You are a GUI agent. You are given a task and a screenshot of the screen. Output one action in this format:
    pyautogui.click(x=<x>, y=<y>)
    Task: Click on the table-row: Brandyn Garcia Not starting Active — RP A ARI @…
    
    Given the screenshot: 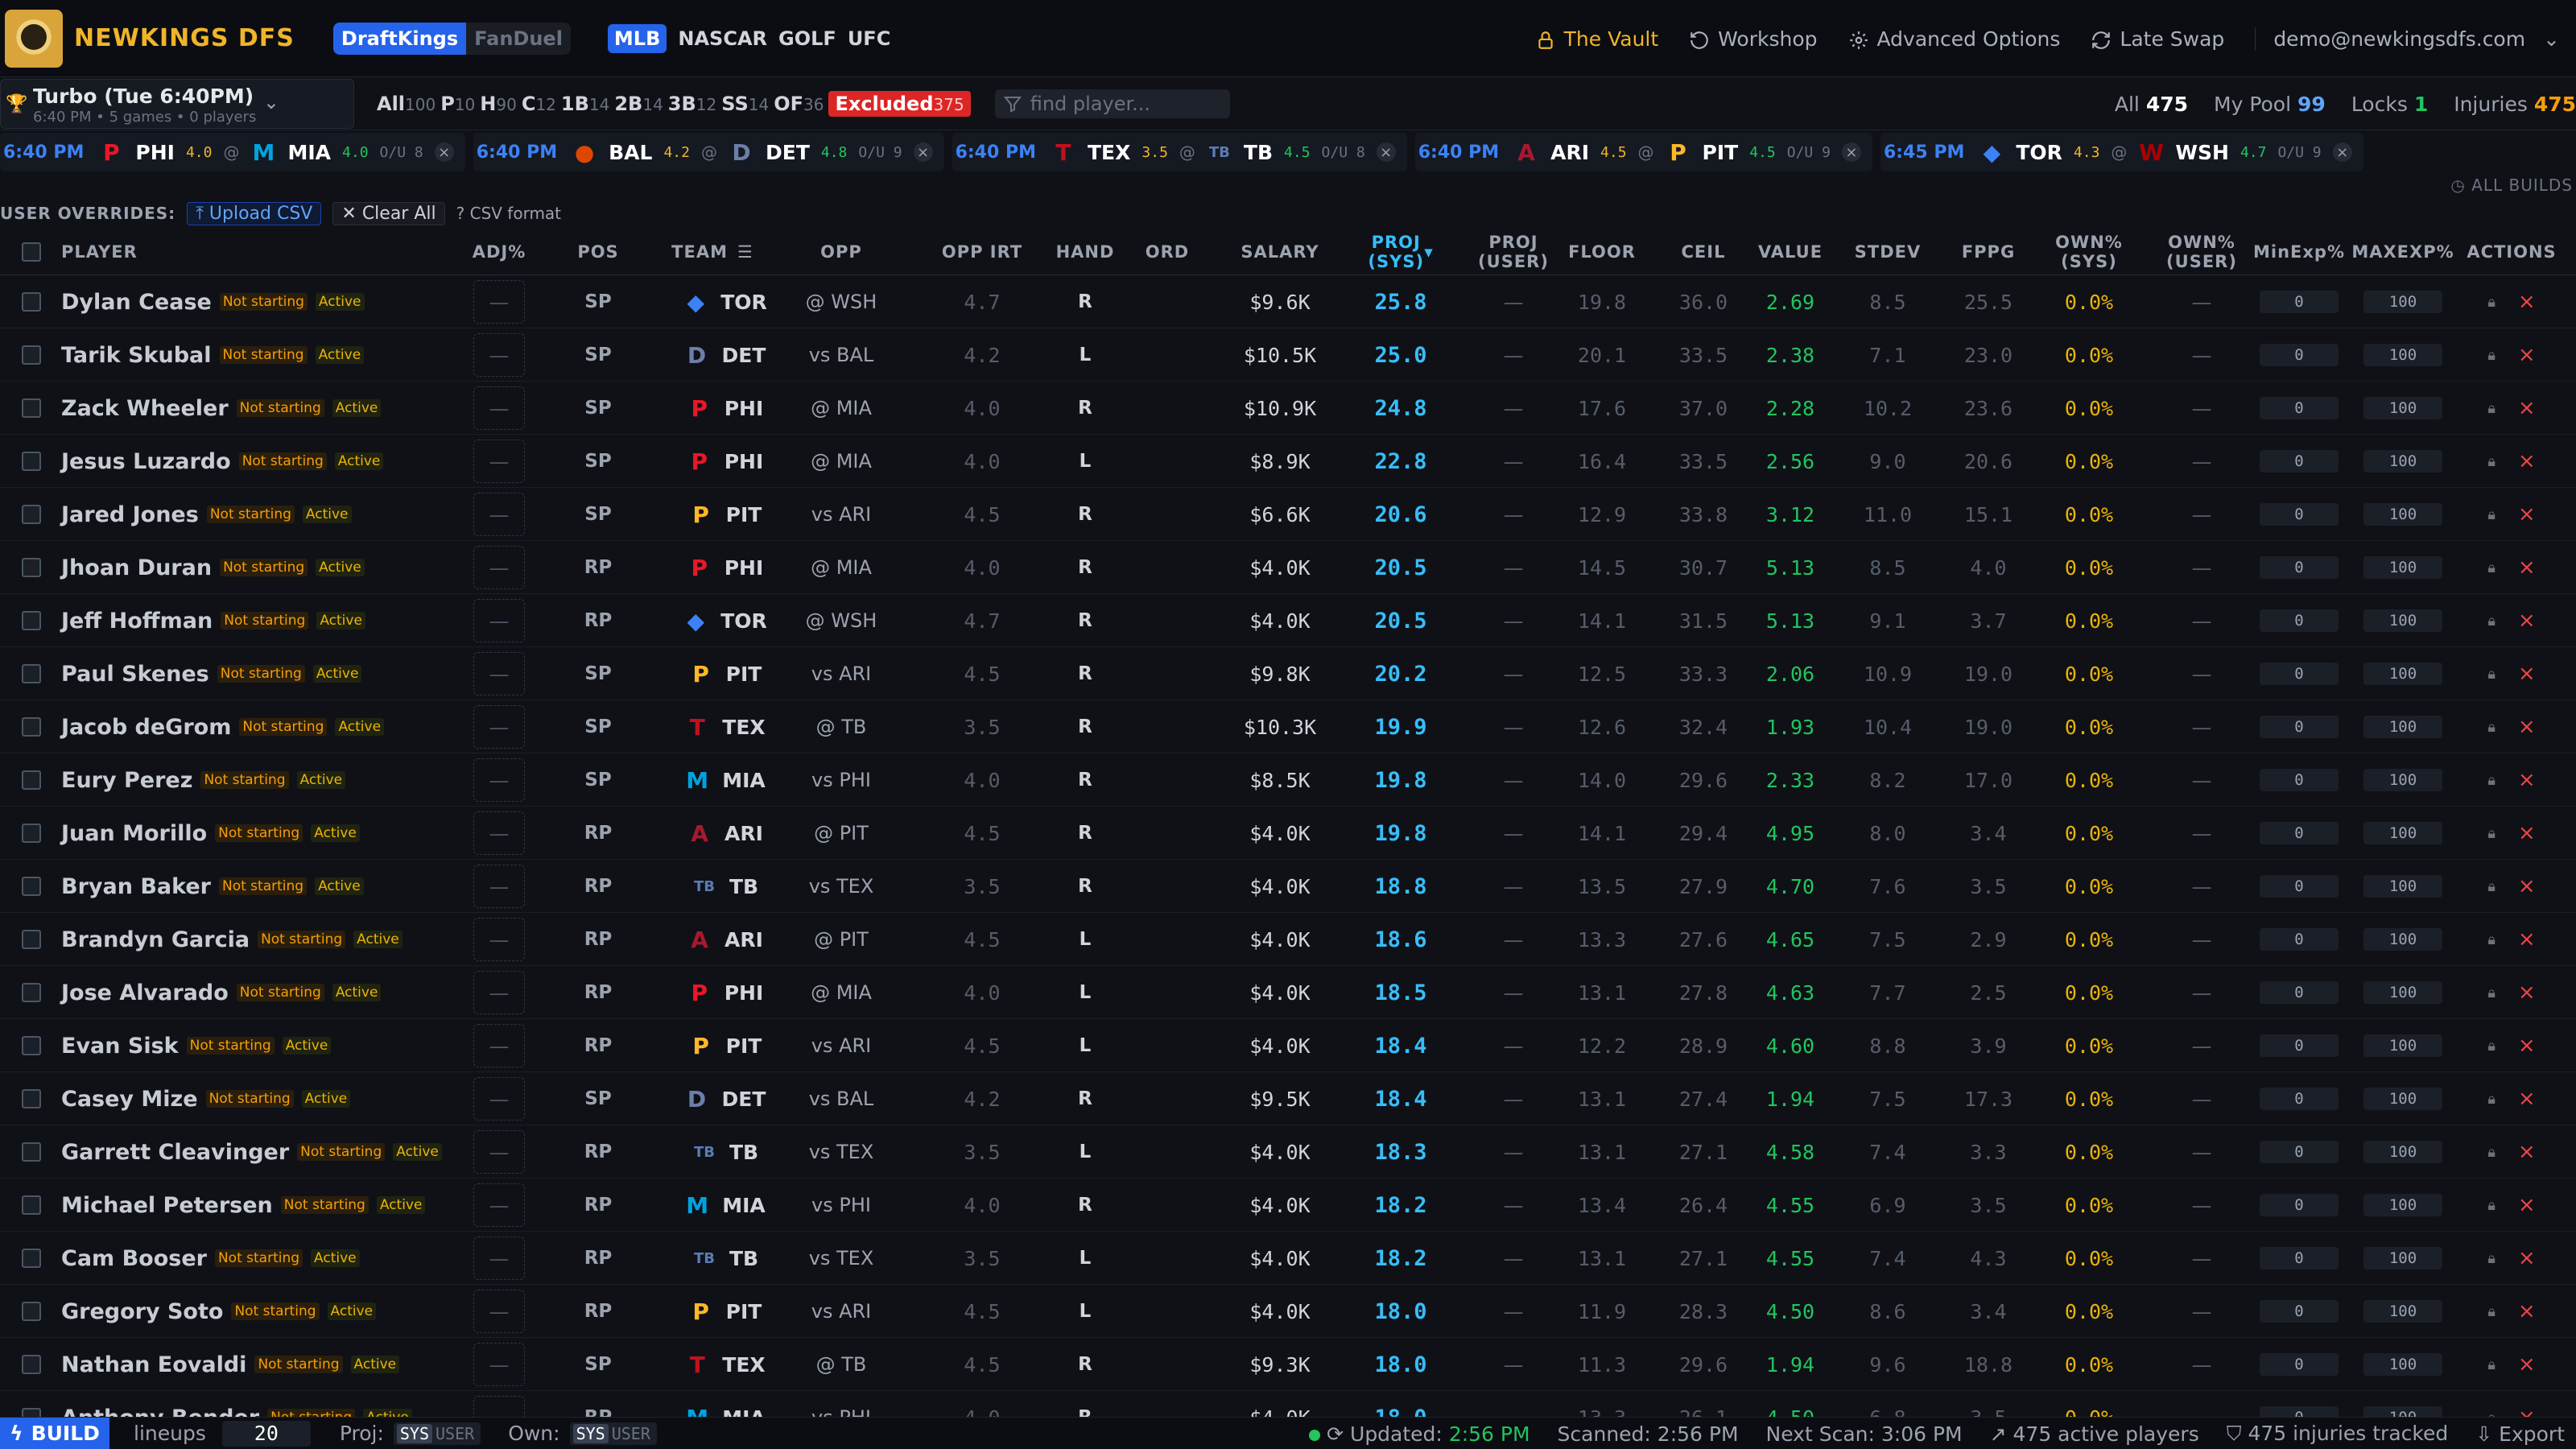 What is the action you would take?
    pyautogui.click(x=1288, y=939)
    